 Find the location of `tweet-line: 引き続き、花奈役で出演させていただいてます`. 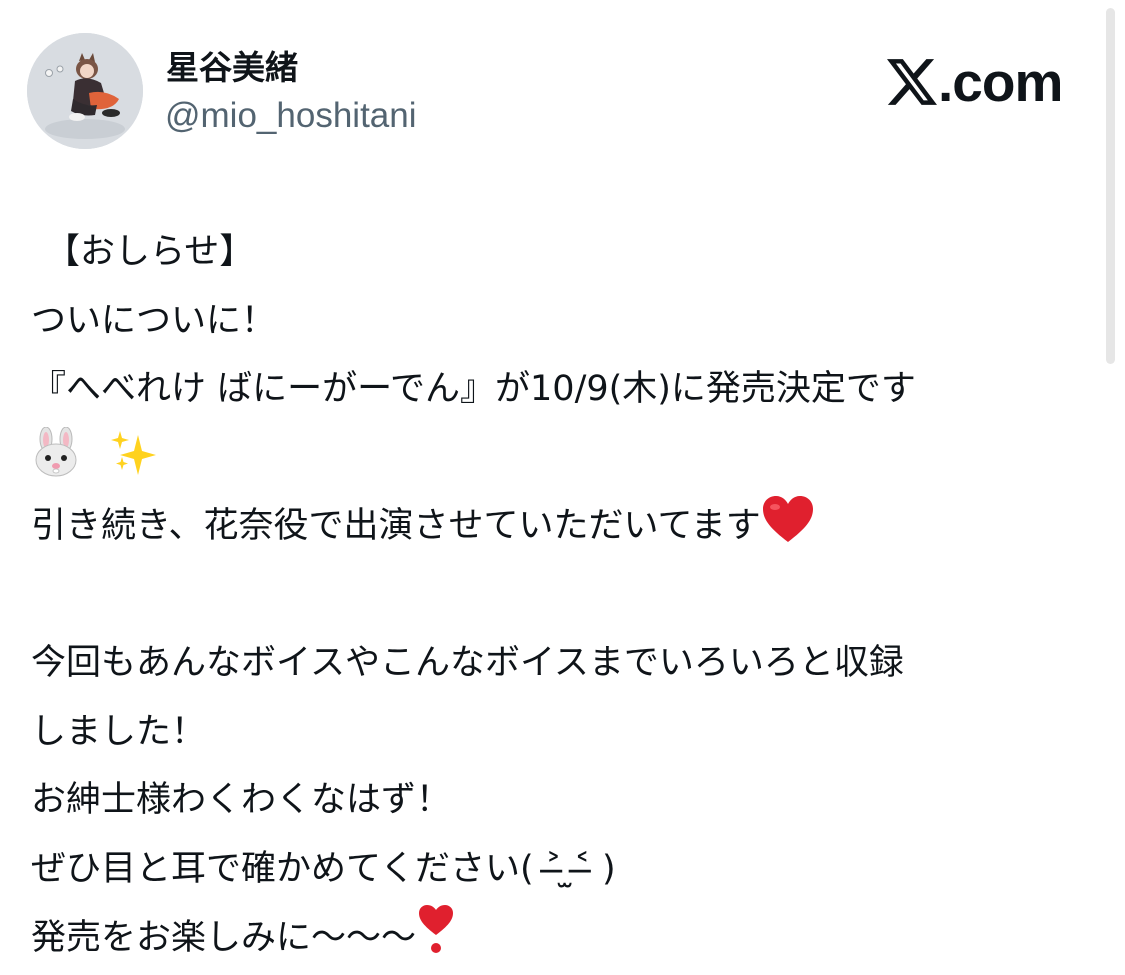

tweet-line: 引き続き、花奈役で出演させていただいてます is located at coordinates (566, 526).